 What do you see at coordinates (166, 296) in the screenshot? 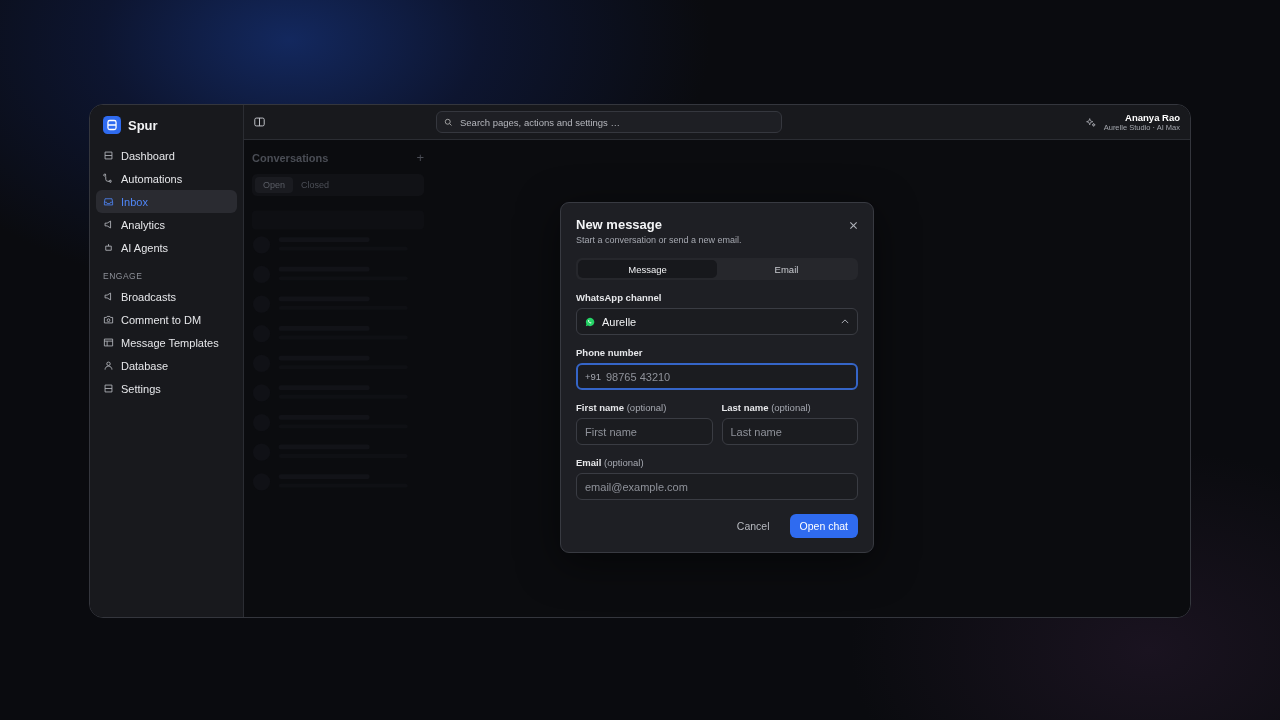
I see `sidebar-item: Broadcasts` at bounding box center [166, 296].